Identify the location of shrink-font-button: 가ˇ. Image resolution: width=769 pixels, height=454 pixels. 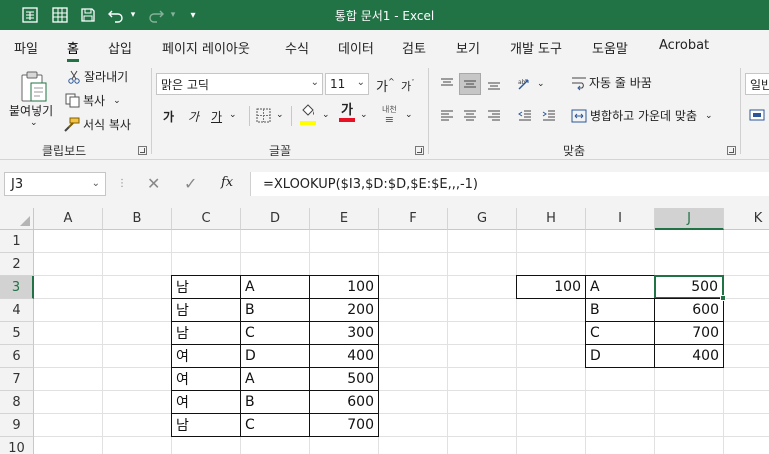
(408, 86).